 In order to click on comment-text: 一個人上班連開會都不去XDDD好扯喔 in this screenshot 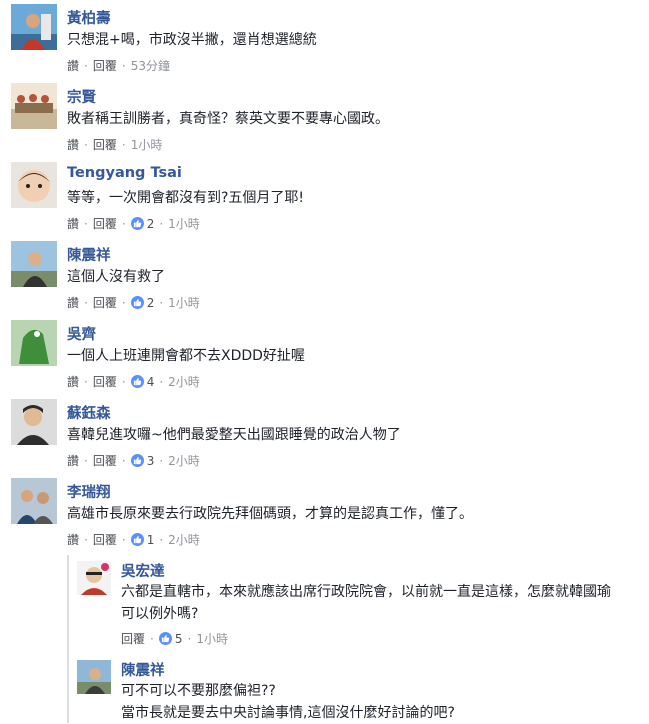, I will do `click(186, 356)`.